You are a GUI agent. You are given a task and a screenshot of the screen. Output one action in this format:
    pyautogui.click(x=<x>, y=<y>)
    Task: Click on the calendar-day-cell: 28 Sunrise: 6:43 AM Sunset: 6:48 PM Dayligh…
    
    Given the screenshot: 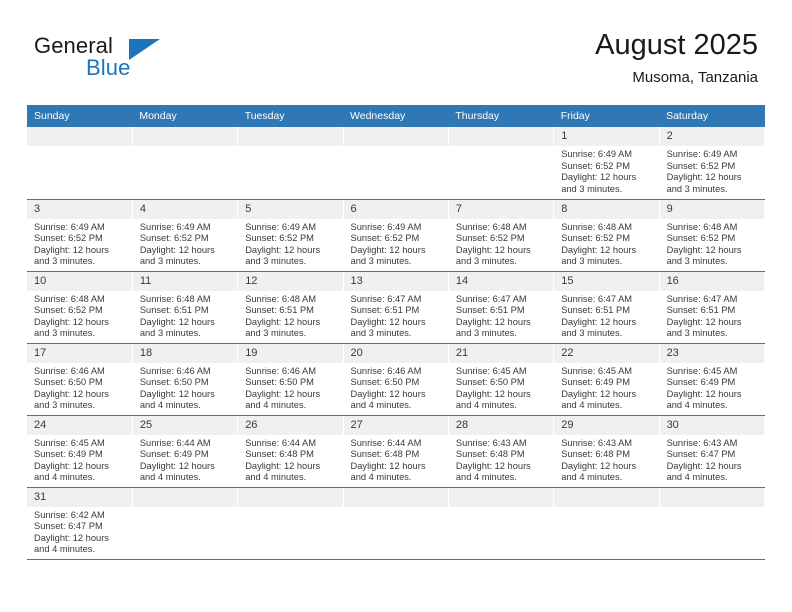 What is the action you would take?
    pyautogui.click(x=501, y=451)
    